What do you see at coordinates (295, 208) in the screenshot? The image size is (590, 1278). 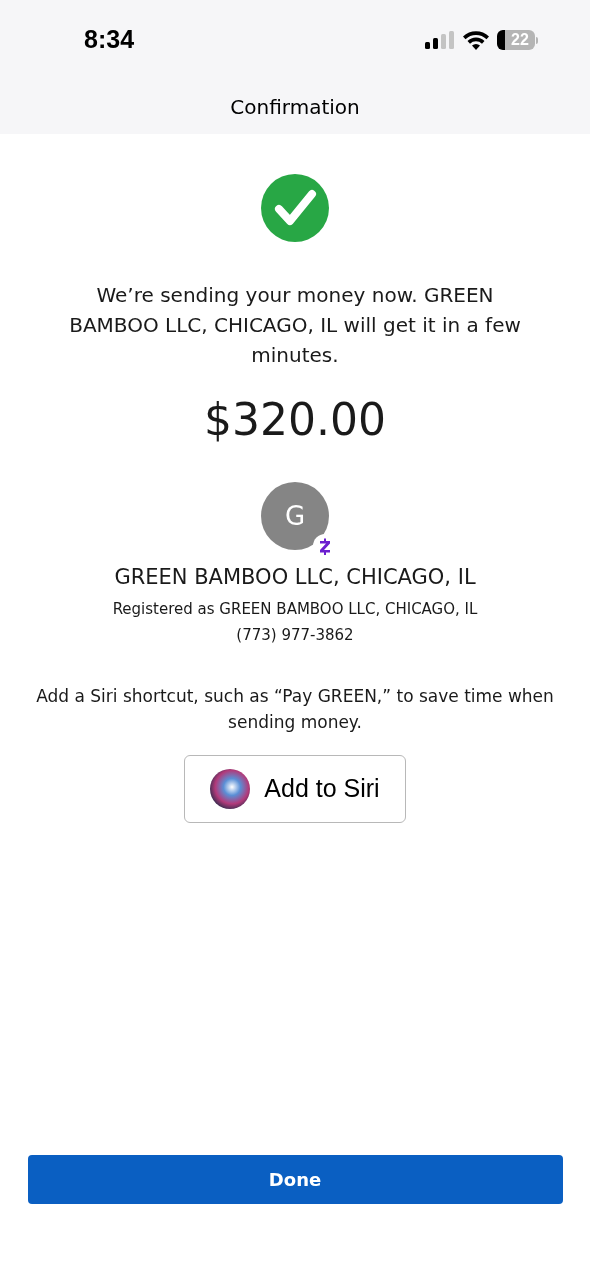 I see `check-icon` at bounding box center [295, 208].